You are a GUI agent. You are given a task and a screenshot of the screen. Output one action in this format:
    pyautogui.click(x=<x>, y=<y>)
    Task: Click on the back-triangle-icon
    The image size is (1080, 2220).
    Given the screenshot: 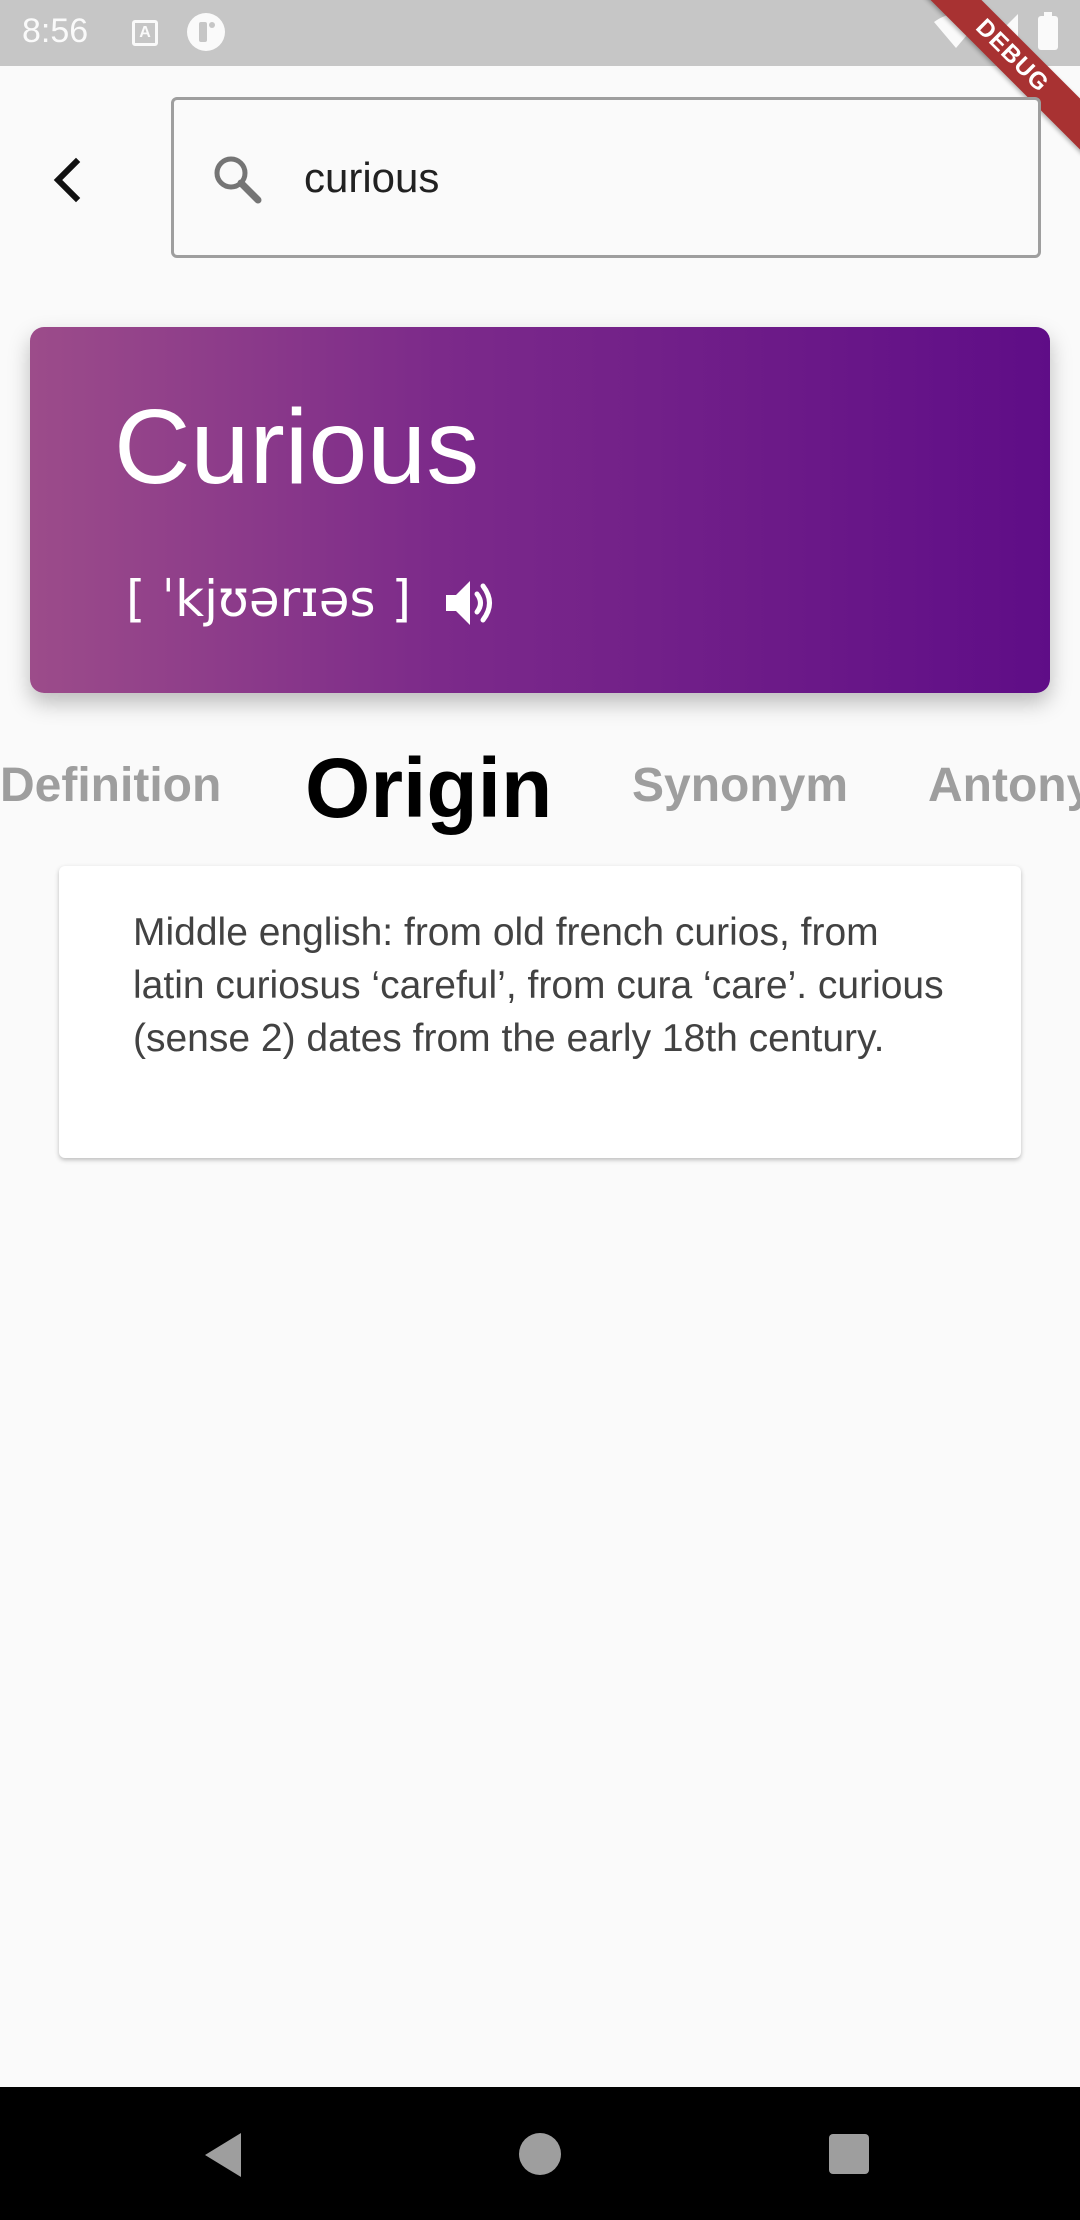 What is the action you would take?
    pyautogui.click(x=224, y=2155)
    